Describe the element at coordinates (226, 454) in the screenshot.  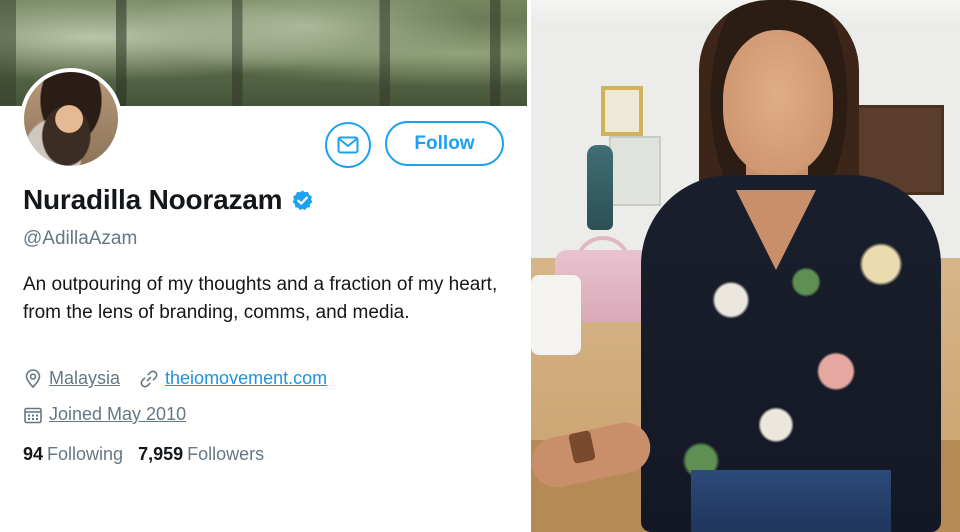
I see `followers-label: Followers` at that location.